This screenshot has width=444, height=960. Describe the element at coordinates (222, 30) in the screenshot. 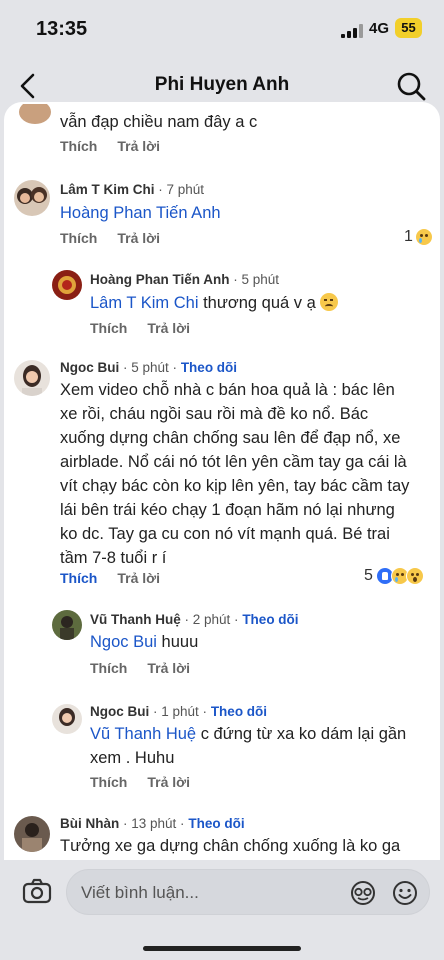

I see `status-bar: 13:35 4G 55` at that location.